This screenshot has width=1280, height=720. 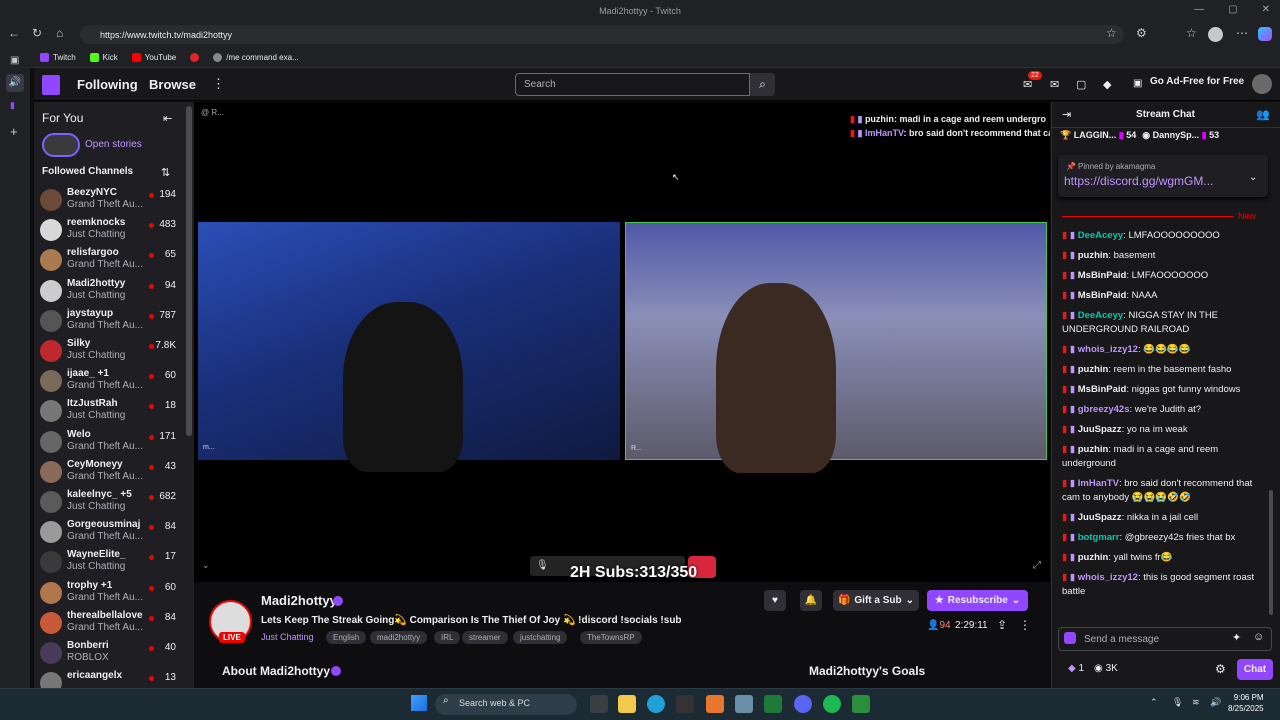 I want to click on streamer-name: Madi2hottyy, so click(x=299, y=600).